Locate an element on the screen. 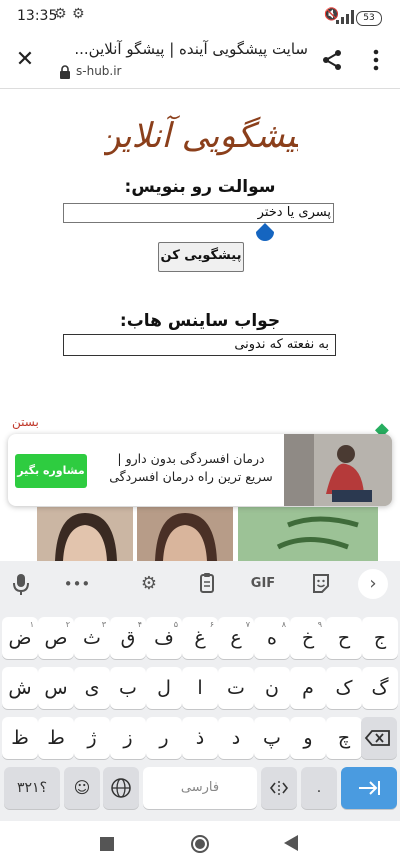 This screenshot has width=400, height=867. key-label: ز is located at coordinates (128, 738).